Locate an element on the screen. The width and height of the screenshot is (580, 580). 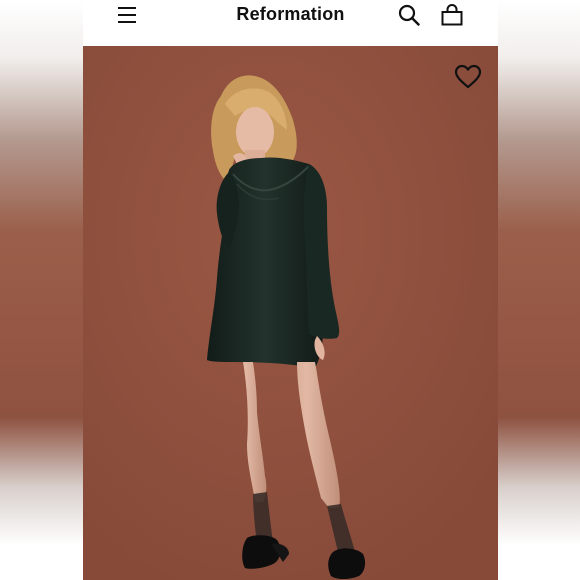
shopping-bag-icon is located at coordinates (452, 15).